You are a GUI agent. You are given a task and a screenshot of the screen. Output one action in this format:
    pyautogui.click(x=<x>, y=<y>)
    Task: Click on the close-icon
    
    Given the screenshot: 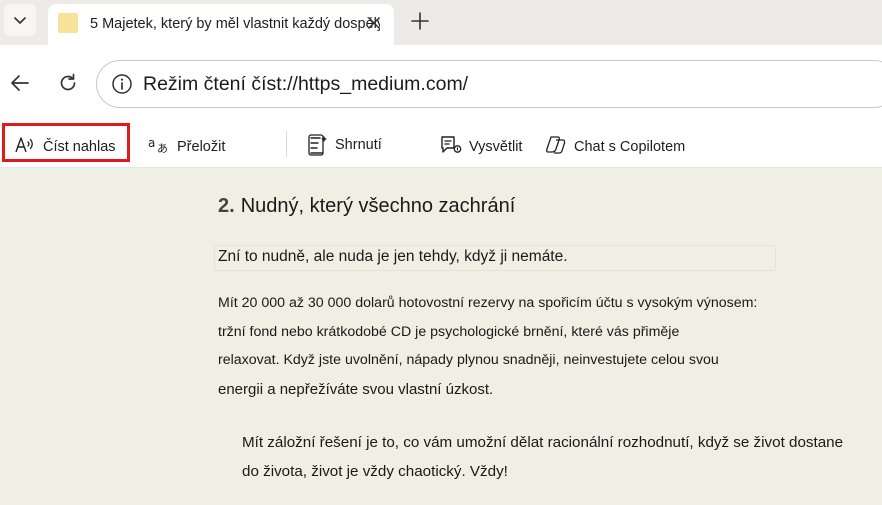 What is the action you would take?
    pyautogui.click(x=374, y=23)
    